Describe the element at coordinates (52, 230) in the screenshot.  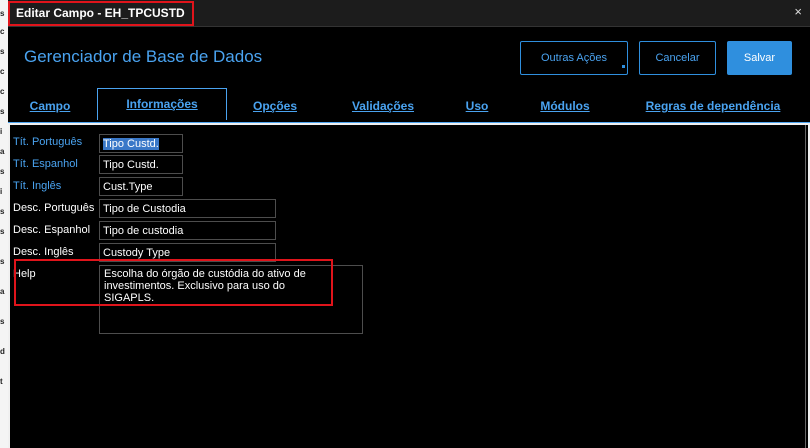
I see `desc-espanhol-label: Desc. Espanhol` at that location.